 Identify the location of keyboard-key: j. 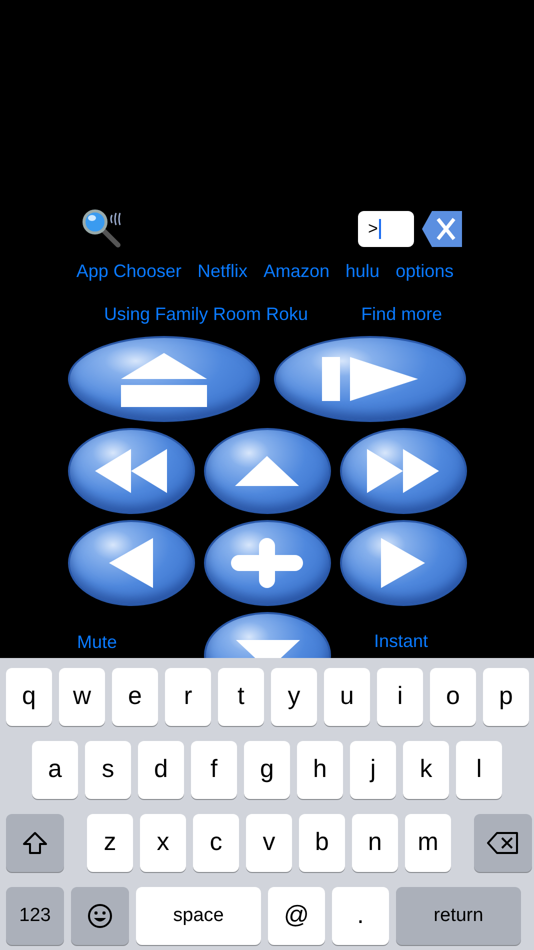
(373, 770).